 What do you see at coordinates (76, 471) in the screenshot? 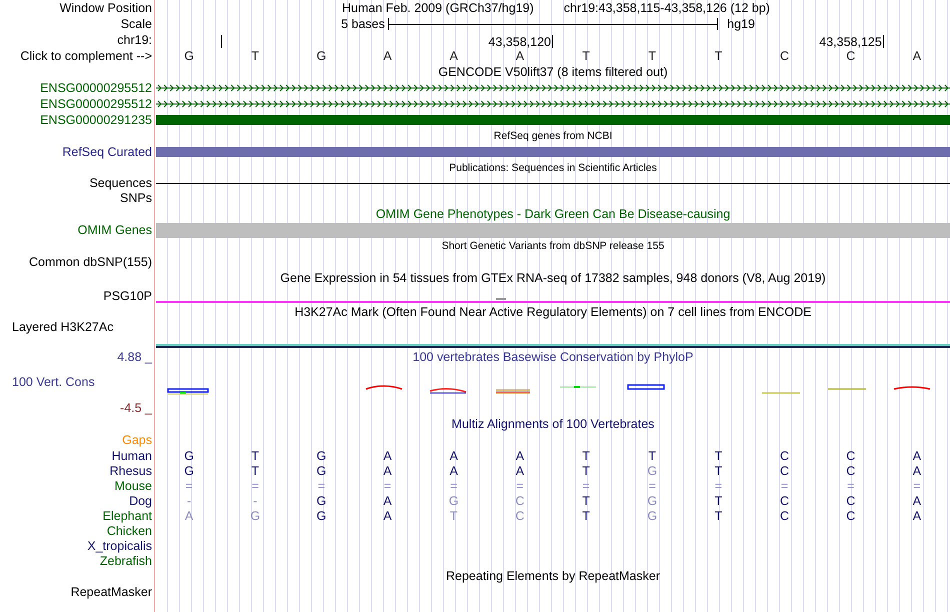
I see `species-label: Rhesus` at bounding box center [76, 471].